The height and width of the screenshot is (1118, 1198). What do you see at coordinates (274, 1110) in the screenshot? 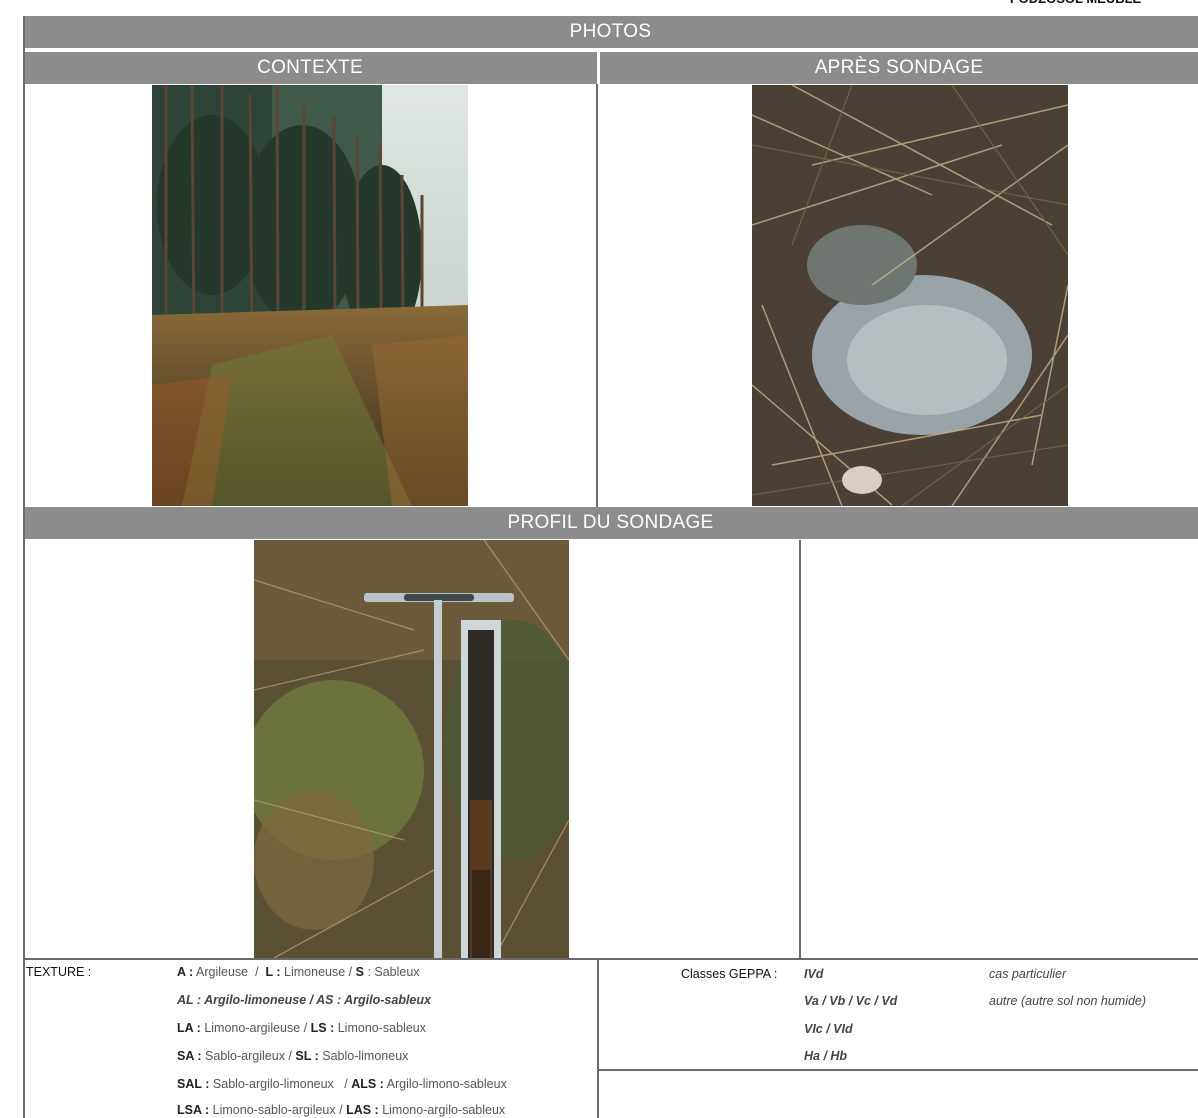
I see `texture-name: Limono-sablo-argileux` at bounding box center [274, 1110].